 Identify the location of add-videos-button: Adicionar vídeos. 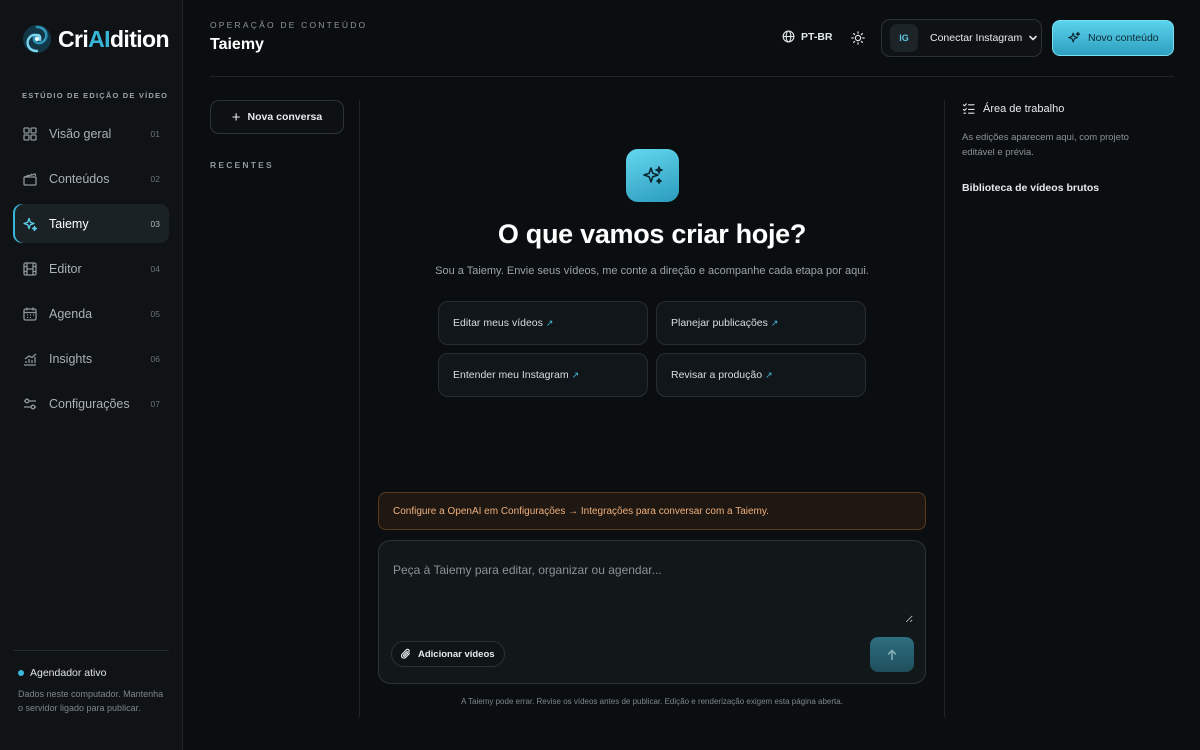
(448, 654).